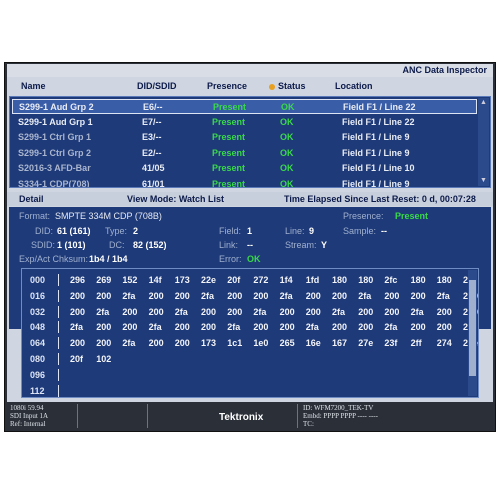  I want to click on hex-address: 096, so click(38, 374).